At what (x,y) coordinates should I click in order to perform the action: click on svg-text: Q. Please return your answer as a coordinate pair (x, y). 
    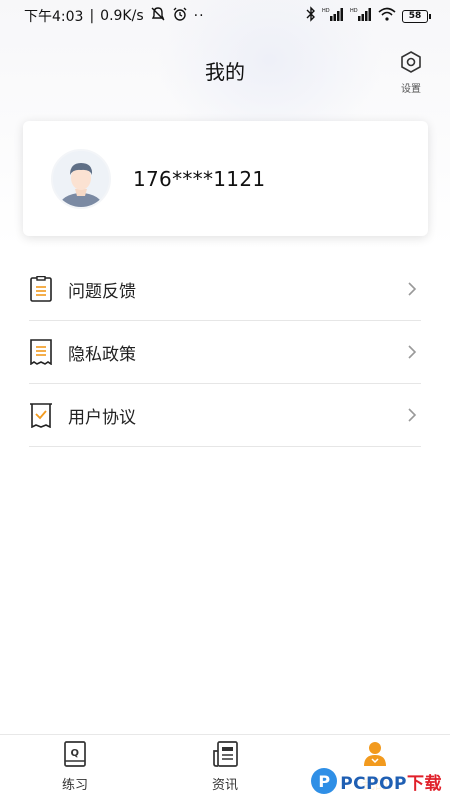
    Looking at the image, I should click on (75, 753).